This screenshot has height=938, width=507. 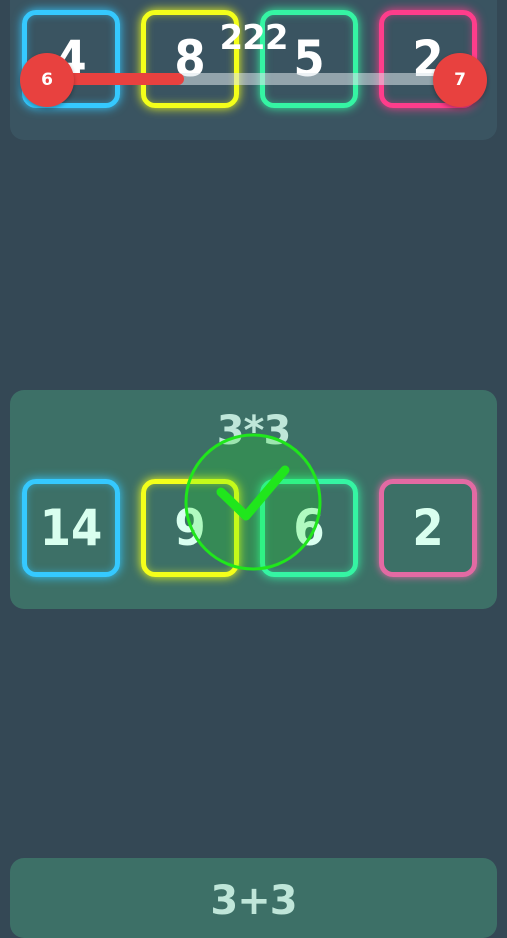 What do you see at coordinates (255, 79) in the screenshot?
I see `level-progress-bar` at bounding box center [255, 79].